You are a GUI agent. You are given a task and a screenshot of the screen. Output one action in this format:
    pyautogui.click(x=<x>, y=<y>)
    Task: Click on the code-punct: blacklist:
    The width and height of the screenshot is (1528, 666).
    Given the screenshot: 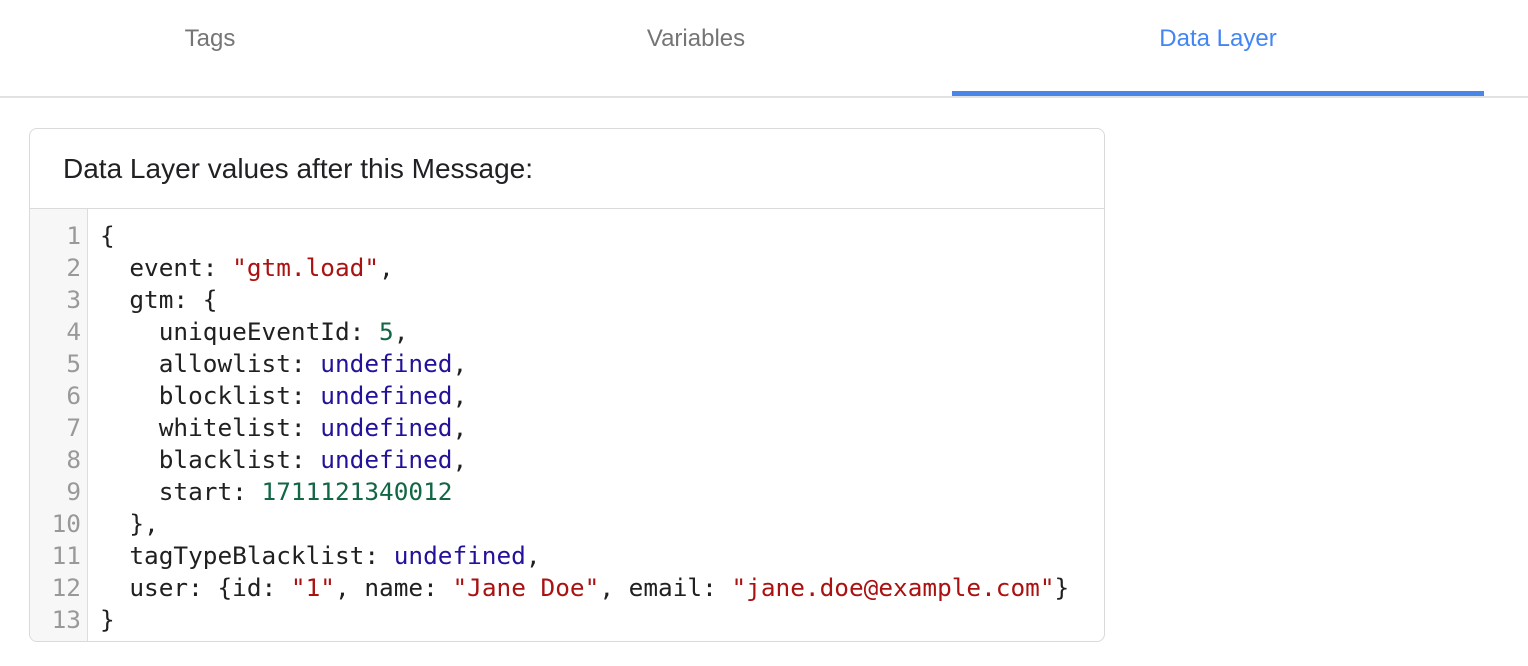 What is the action you would take?
    pyautogui.click(x=239, y=459)
    